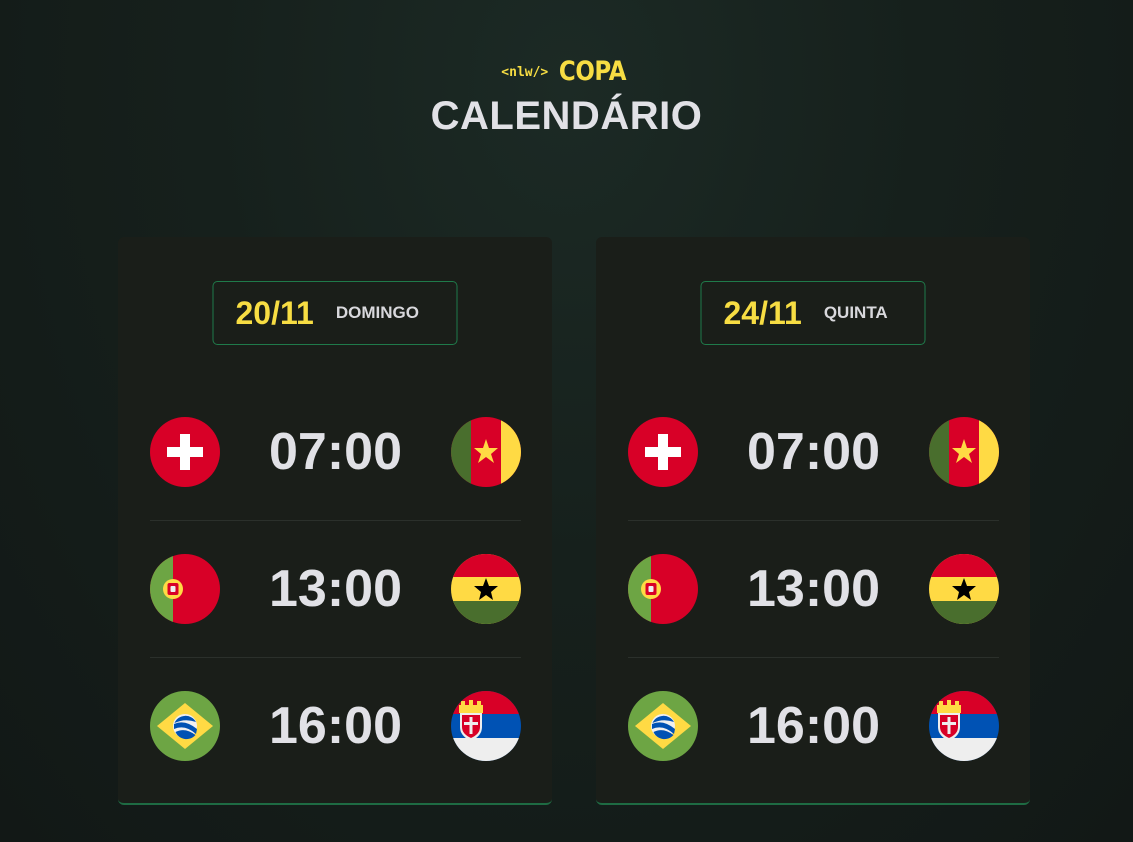 Image resolution: width=1133 pixels, height=842 pixels. Describe the element at coordinates (855, 312) in the screenshot. I see `match-weekday: QUINTA` at that location.